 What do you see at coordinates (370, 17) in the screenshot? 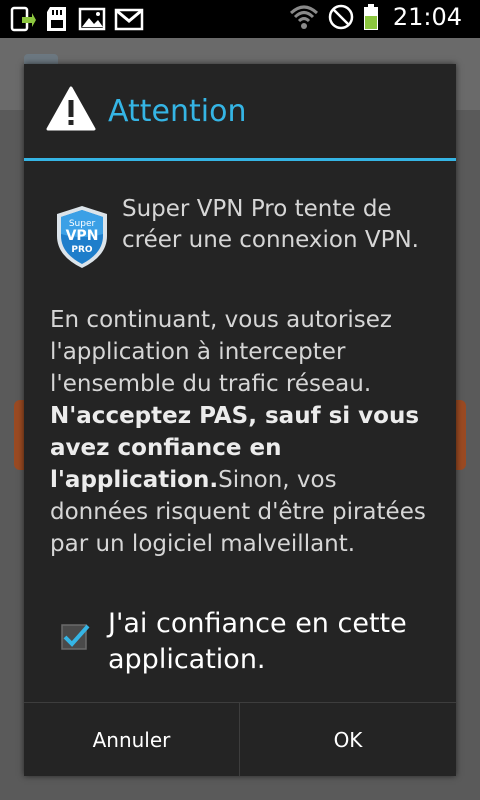
I see `battery-icon` at bounding box center [370, 17].